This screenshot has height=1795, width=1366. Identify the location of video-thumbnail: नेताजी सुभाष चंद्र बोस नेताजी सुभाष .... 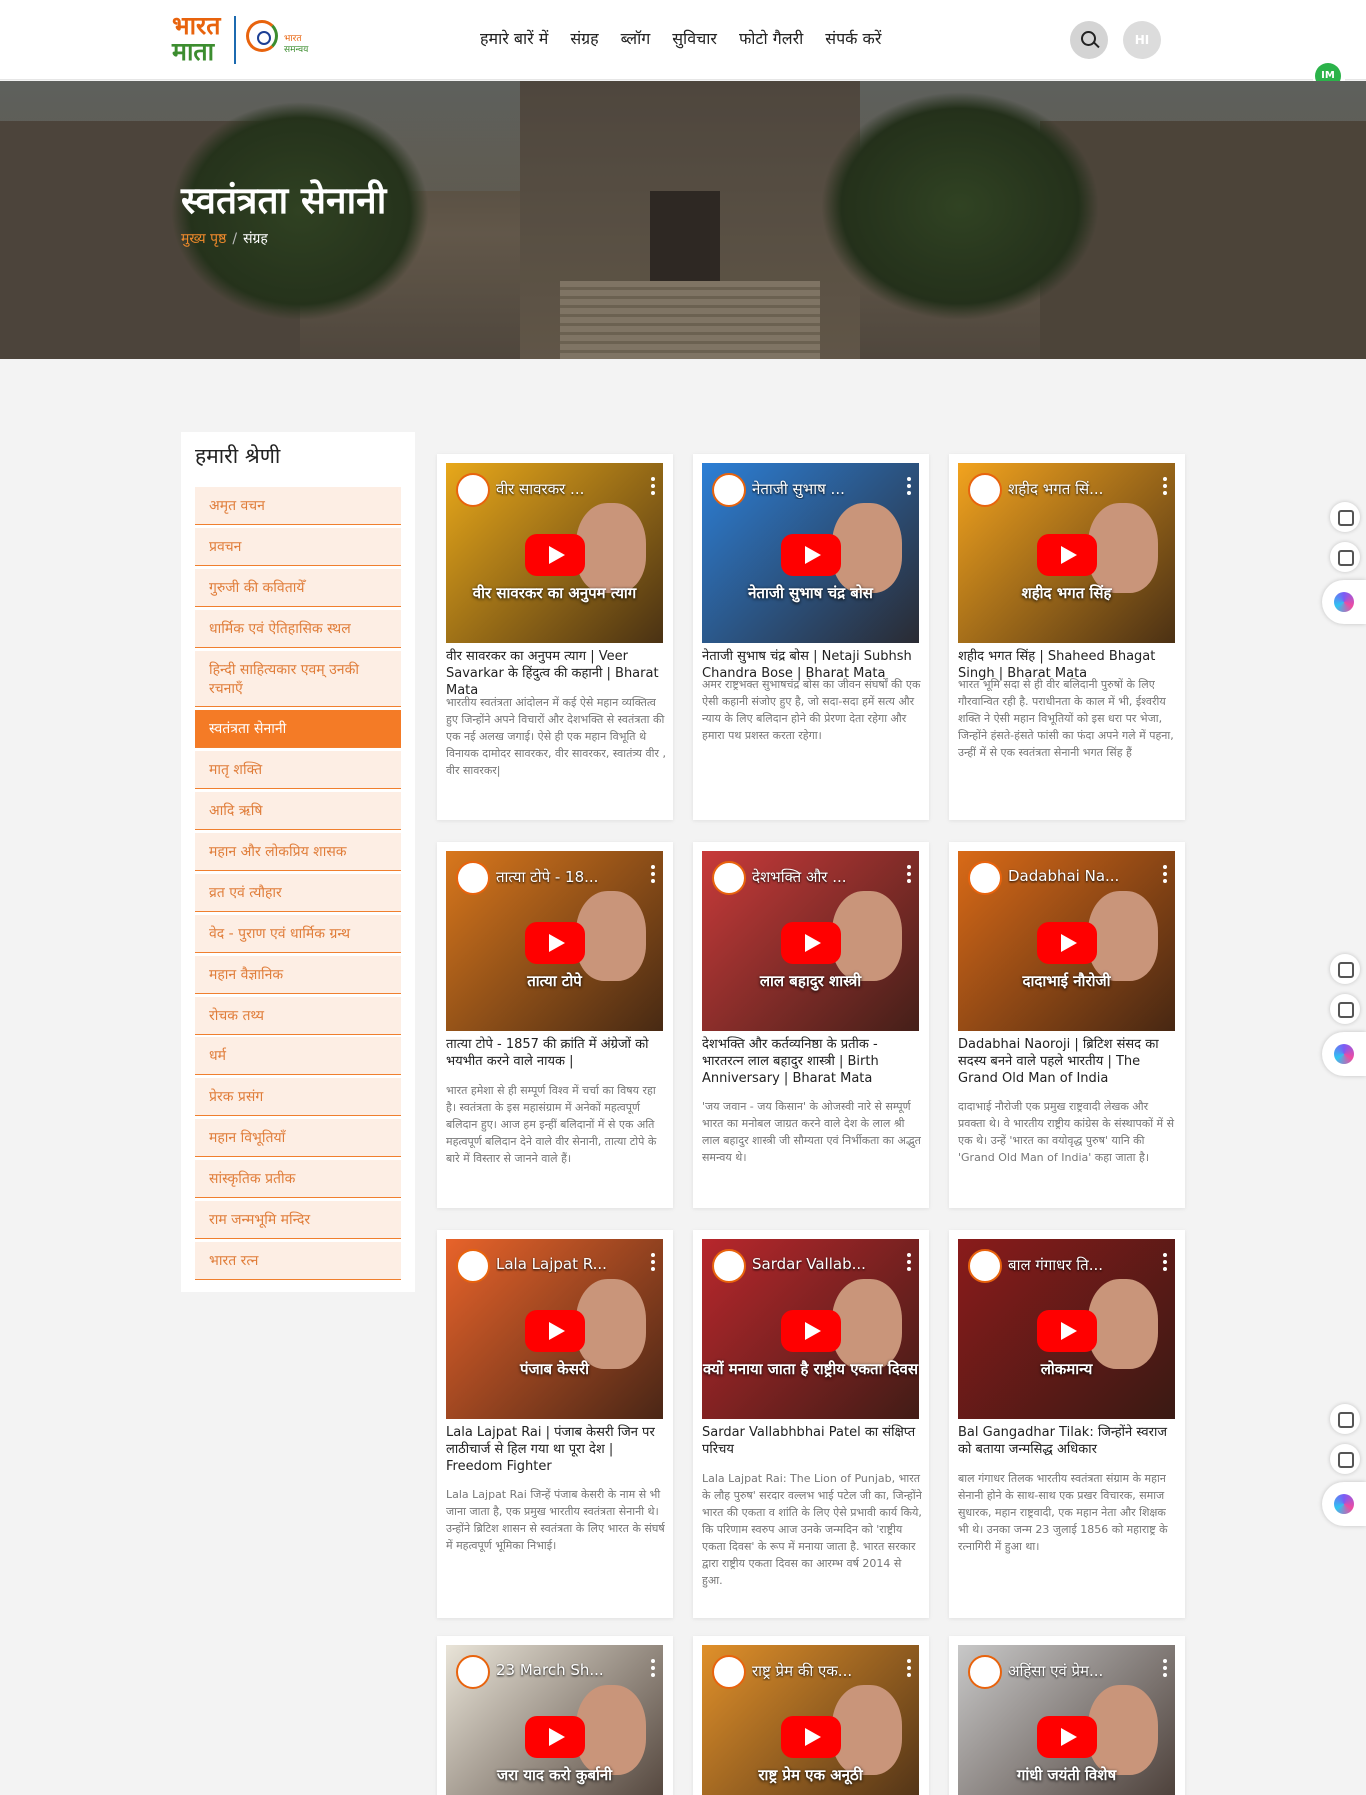
(810, 553).